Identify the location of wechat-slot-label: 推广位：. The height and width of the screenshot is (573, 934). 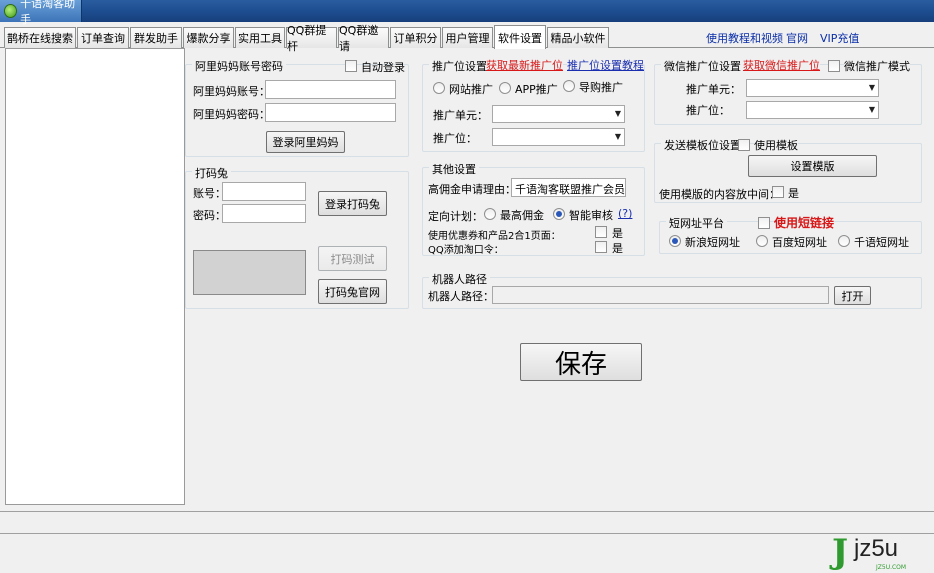
(708, 110).